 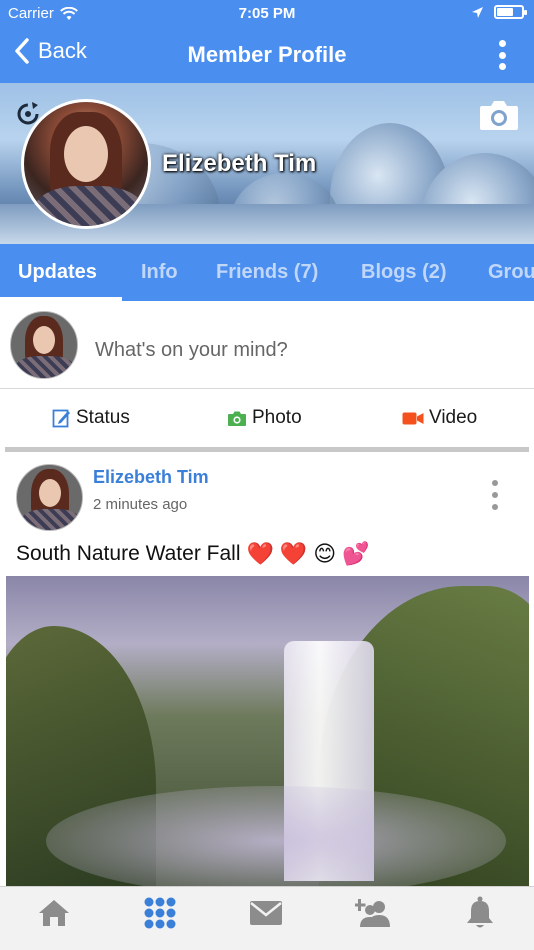 I want to click on status-time: 7:05 PM, so click(x=267, y=13).